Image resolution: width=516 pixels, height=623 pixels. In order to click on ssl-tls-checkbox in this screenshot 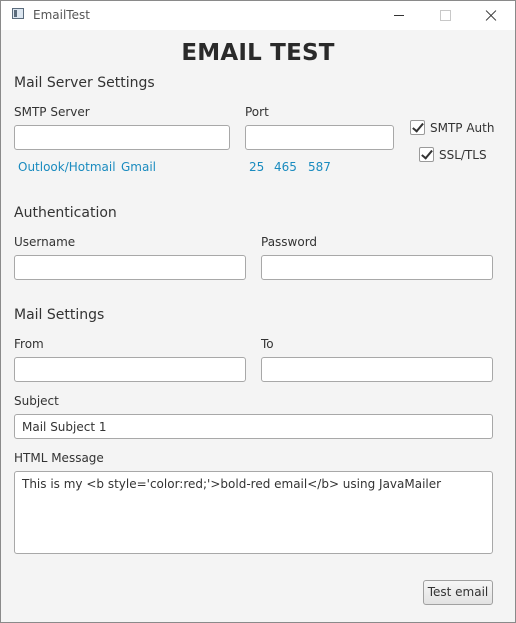, I will do `click(426, 154)`.